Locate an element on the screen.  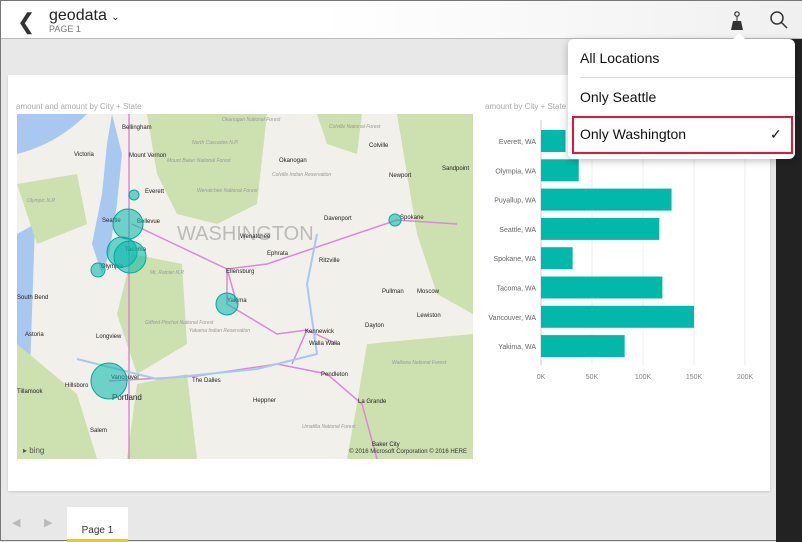
city-label: Tillamook is located at coordinates (30, 392).